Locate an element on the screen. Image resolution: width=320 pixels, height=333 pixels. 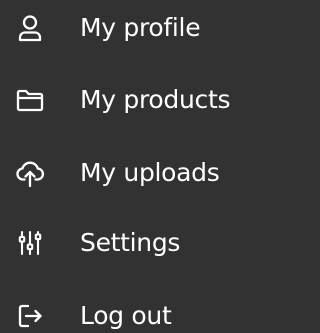
menu-item-settings: Settings is located at coordinates (126, 243).